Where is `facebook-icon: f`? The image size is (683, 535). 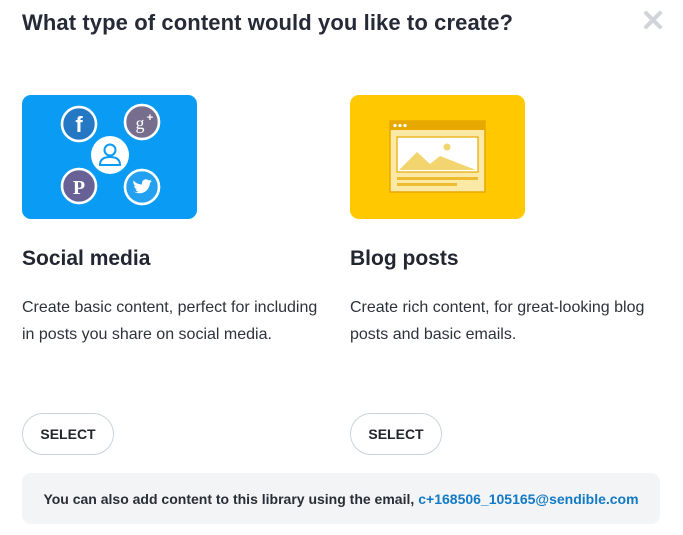 facebook-icon: f is located at coordinates (79, 124).